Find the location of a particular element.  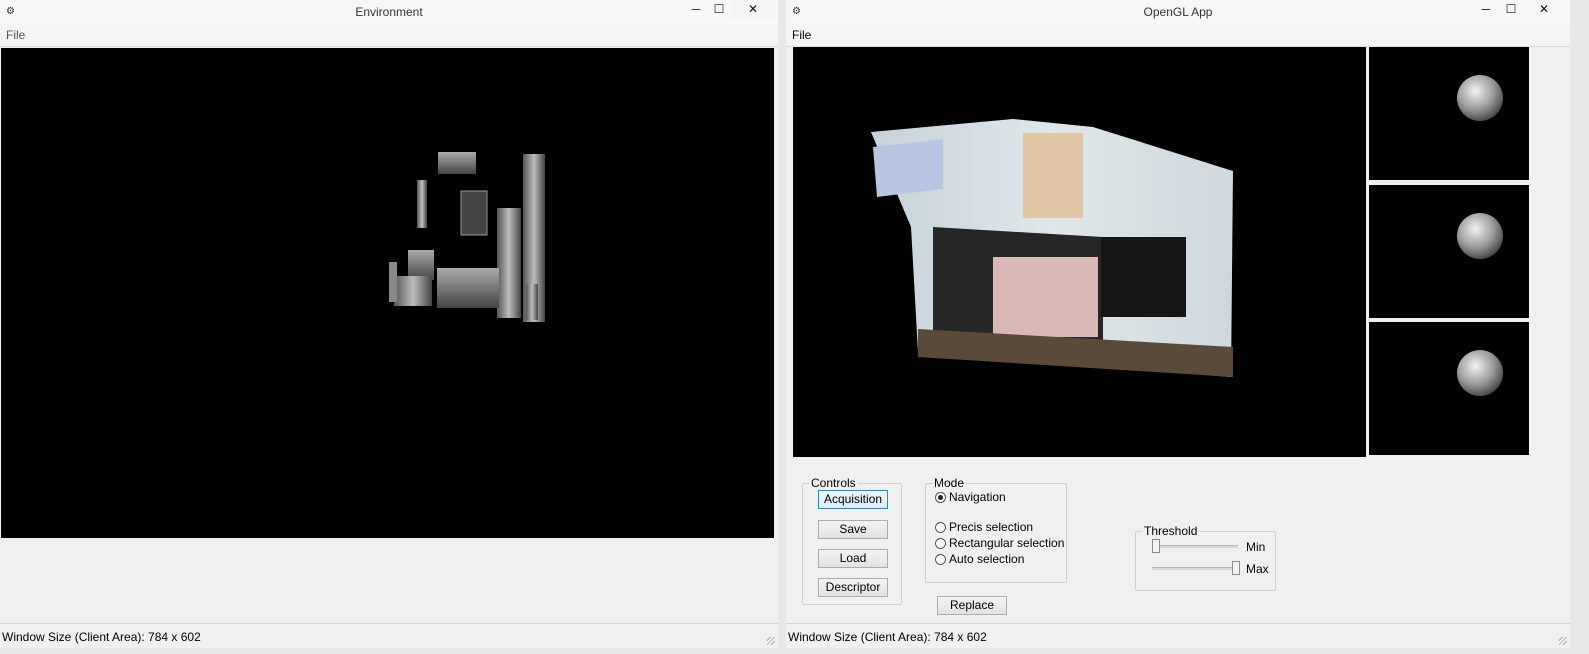

title-bar: ⚙︎ Environment ─ ☐ ✕ is located at coordinates (389, 12).